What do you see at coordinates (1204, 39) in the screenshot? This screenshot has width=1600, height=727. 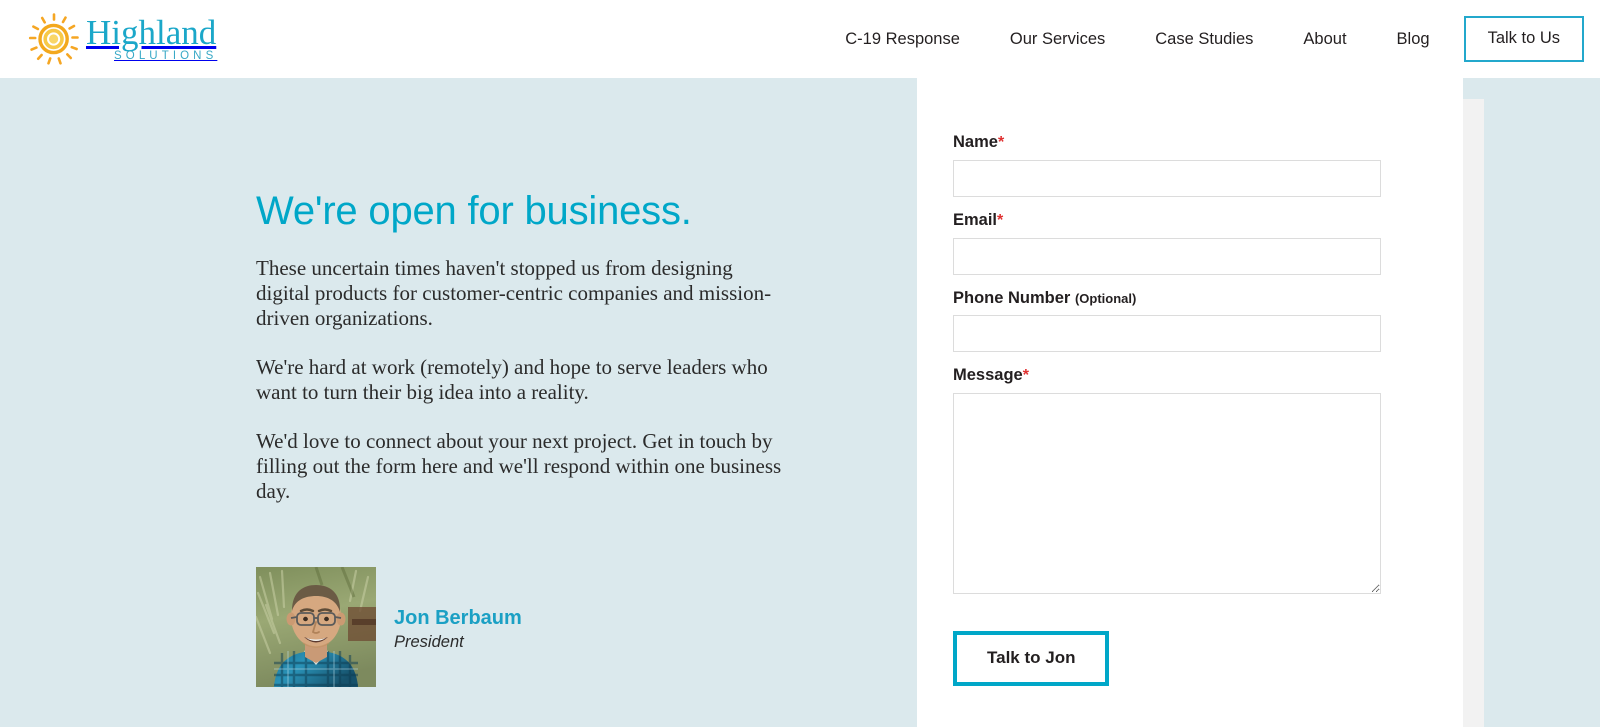 I see `nav-item-case-studies: Case Studies` at bounding box center [1204, 39].